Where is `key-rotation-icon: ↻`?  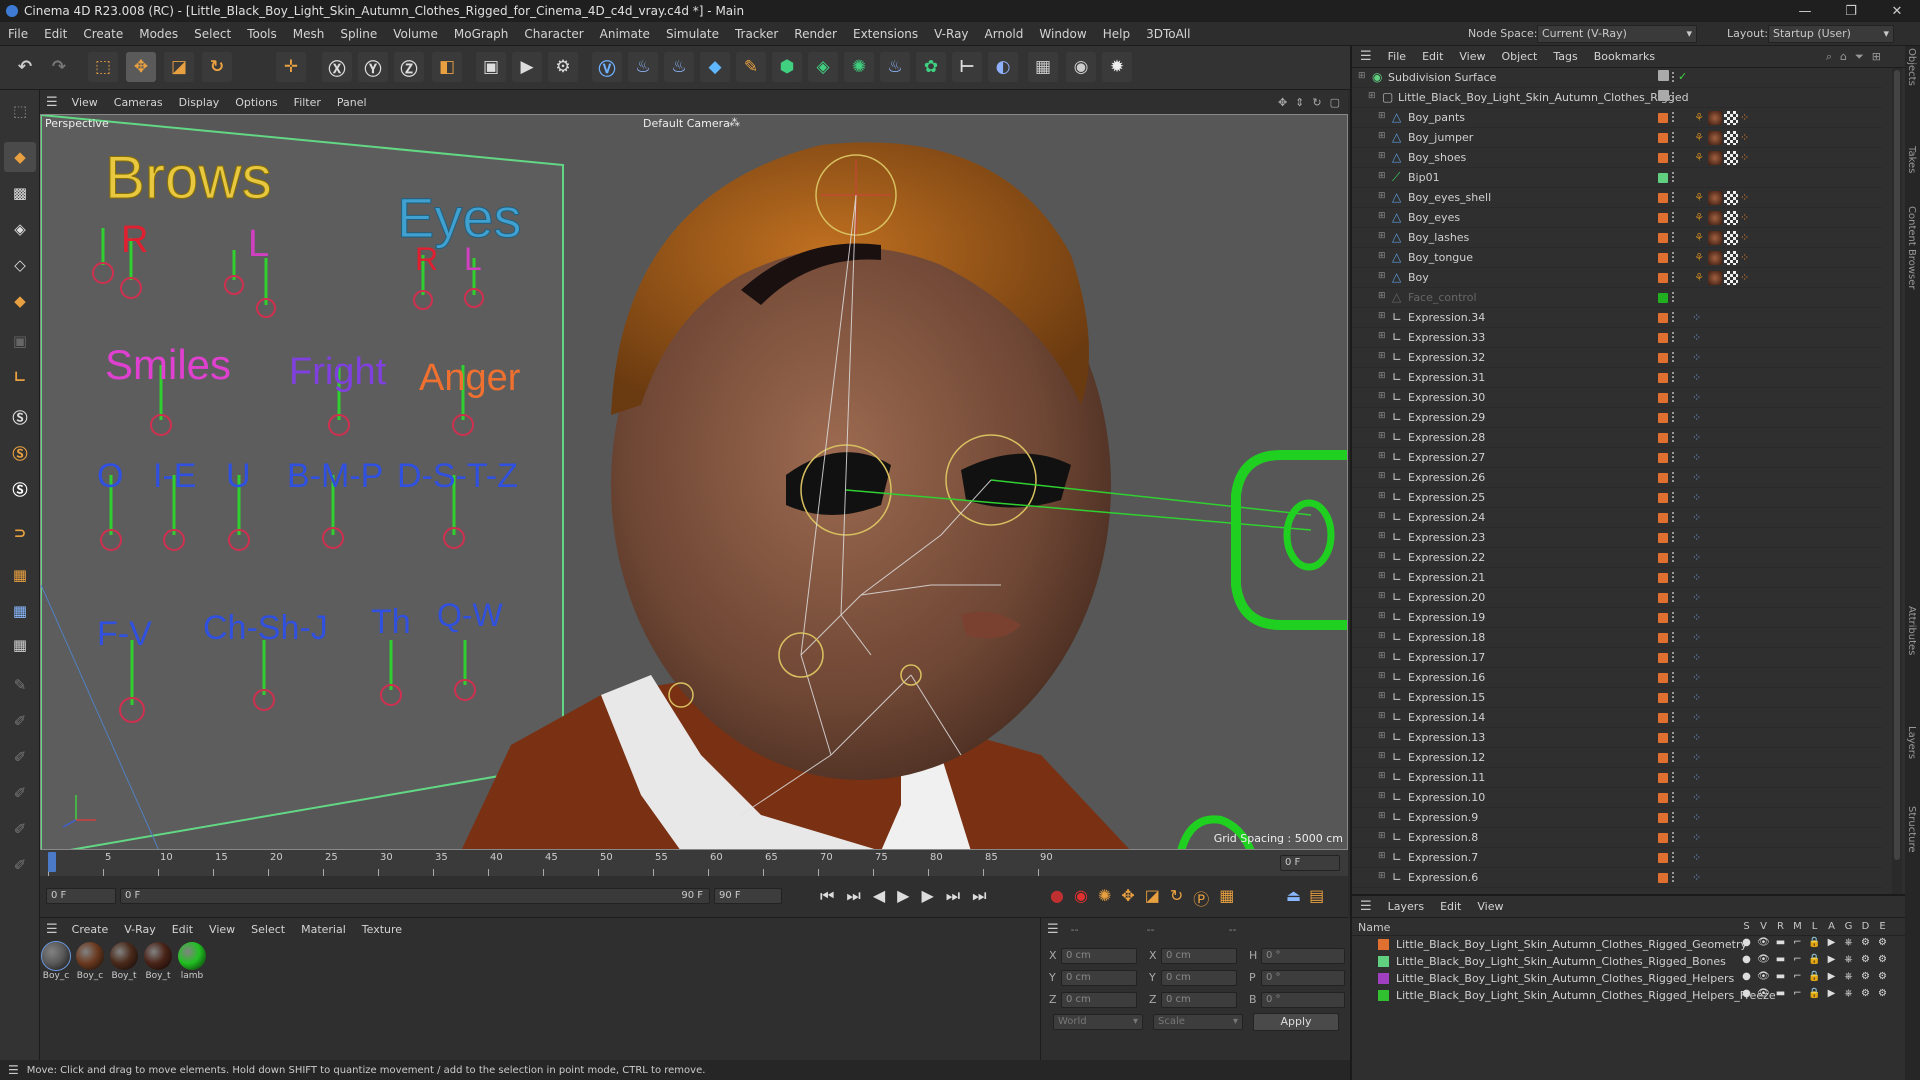 key-rotation-icon: ↻ is located at coordinates (1176, 898).